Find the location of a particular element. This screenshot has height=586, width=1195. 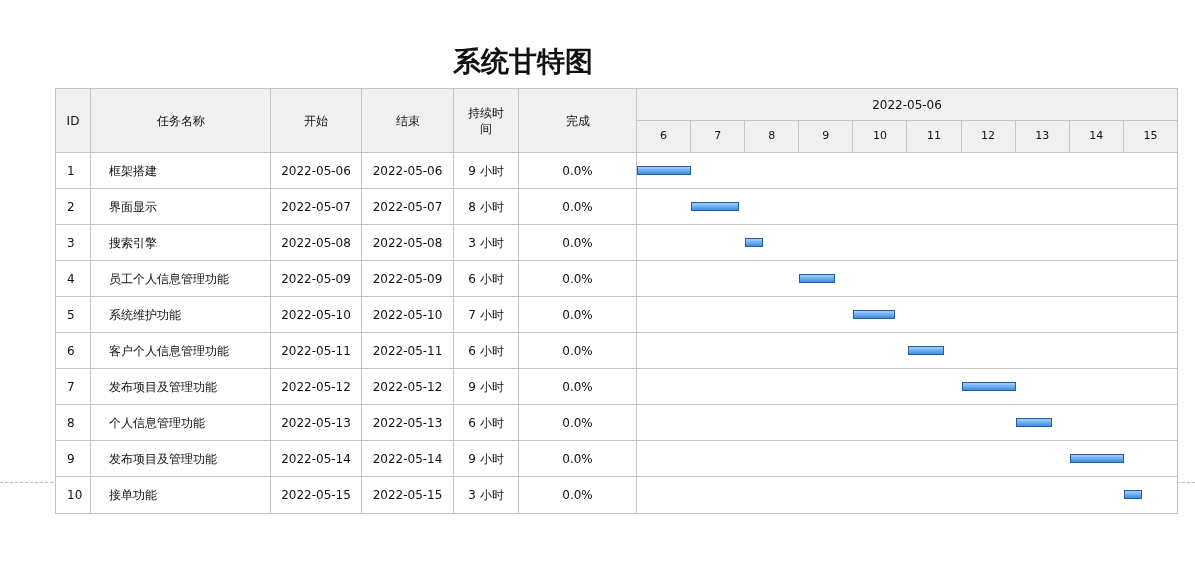

column-header: 任务名称 is located at coordinates (180, 121).